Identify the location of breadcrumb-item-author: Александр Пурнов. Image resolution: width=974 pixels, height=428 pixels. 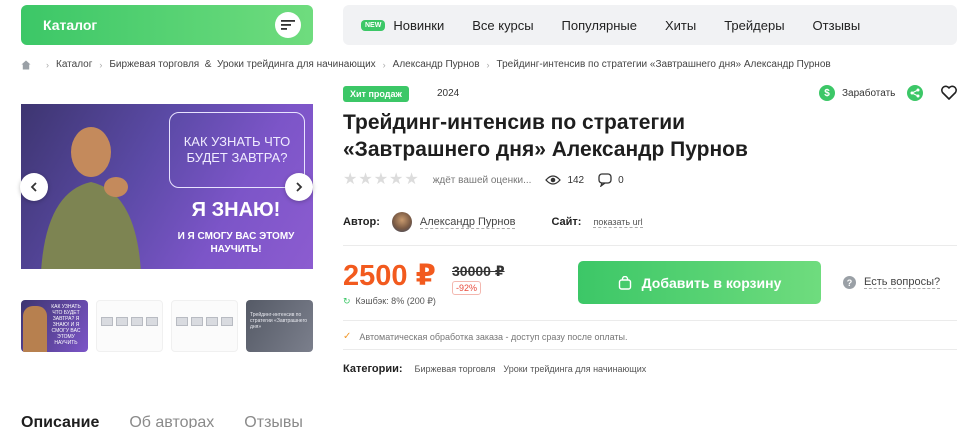
(436, 64).